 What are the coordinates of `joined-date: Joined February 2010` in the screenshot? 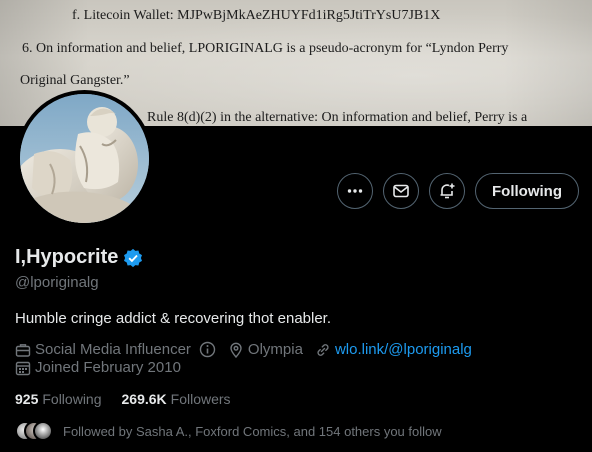 It's located at (108, 367).